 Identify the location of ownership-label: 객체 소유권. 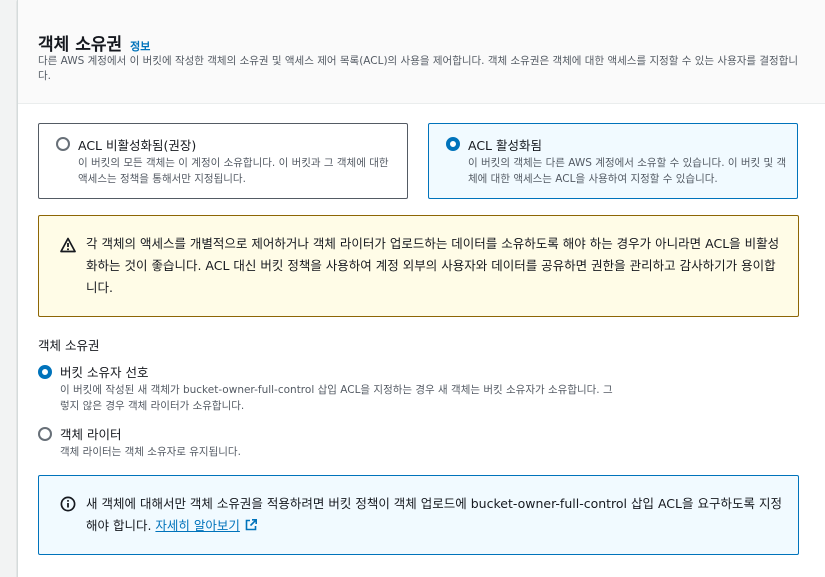
(69, 345).